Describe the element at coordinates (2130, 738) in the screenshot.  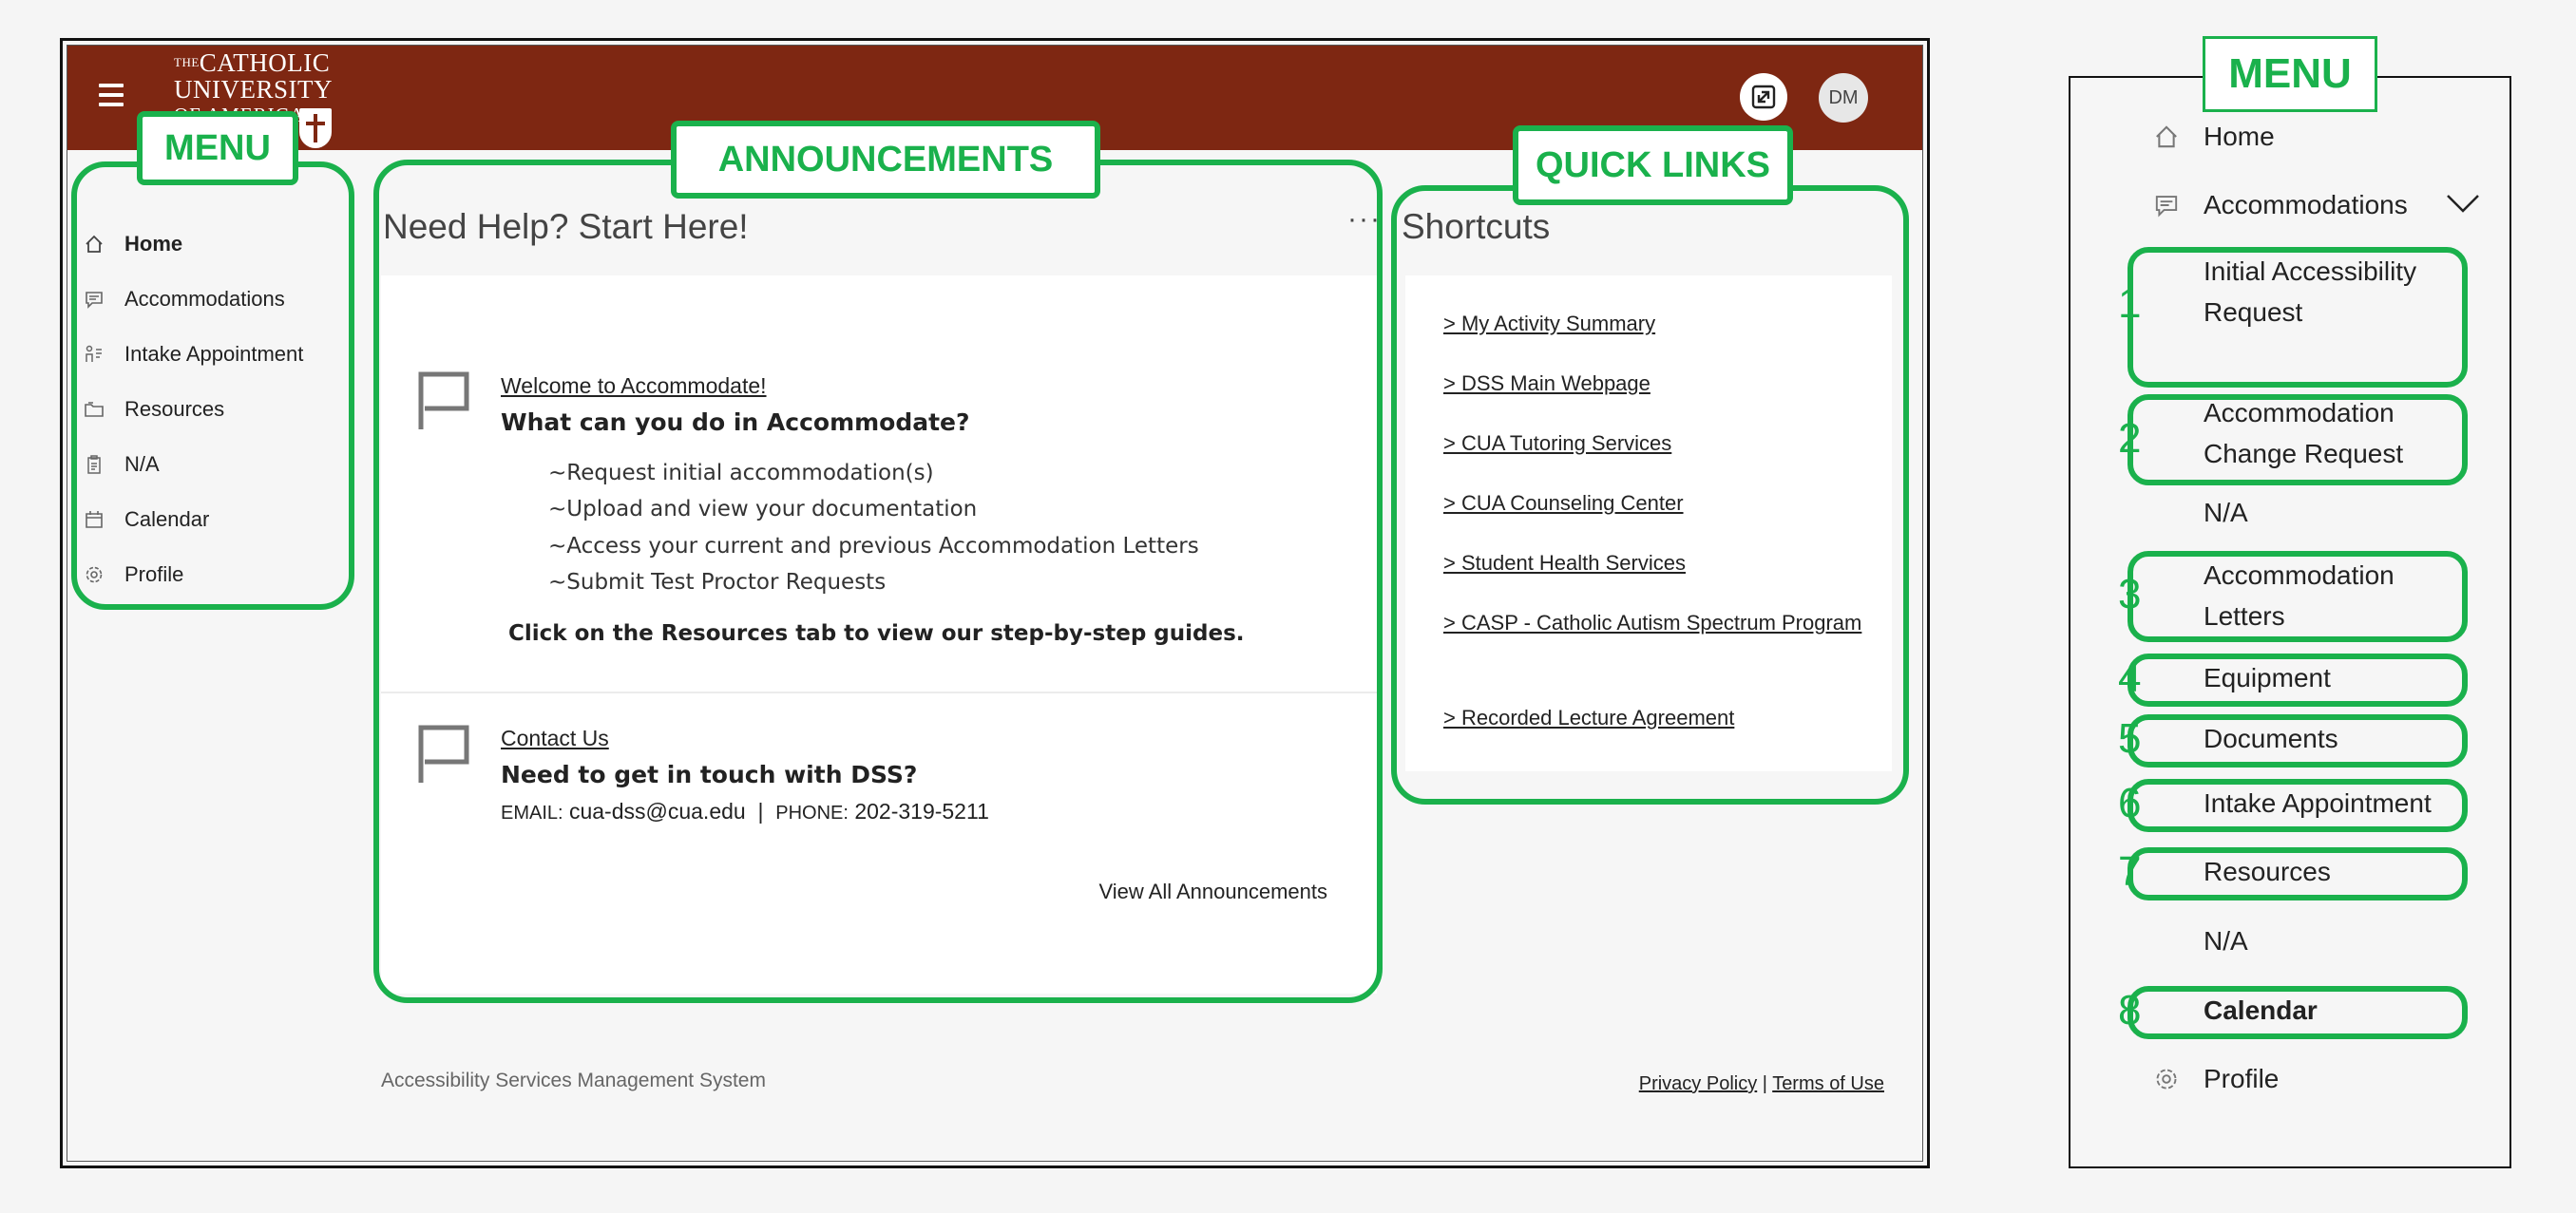
I see `annotation-number: 5` at that location.